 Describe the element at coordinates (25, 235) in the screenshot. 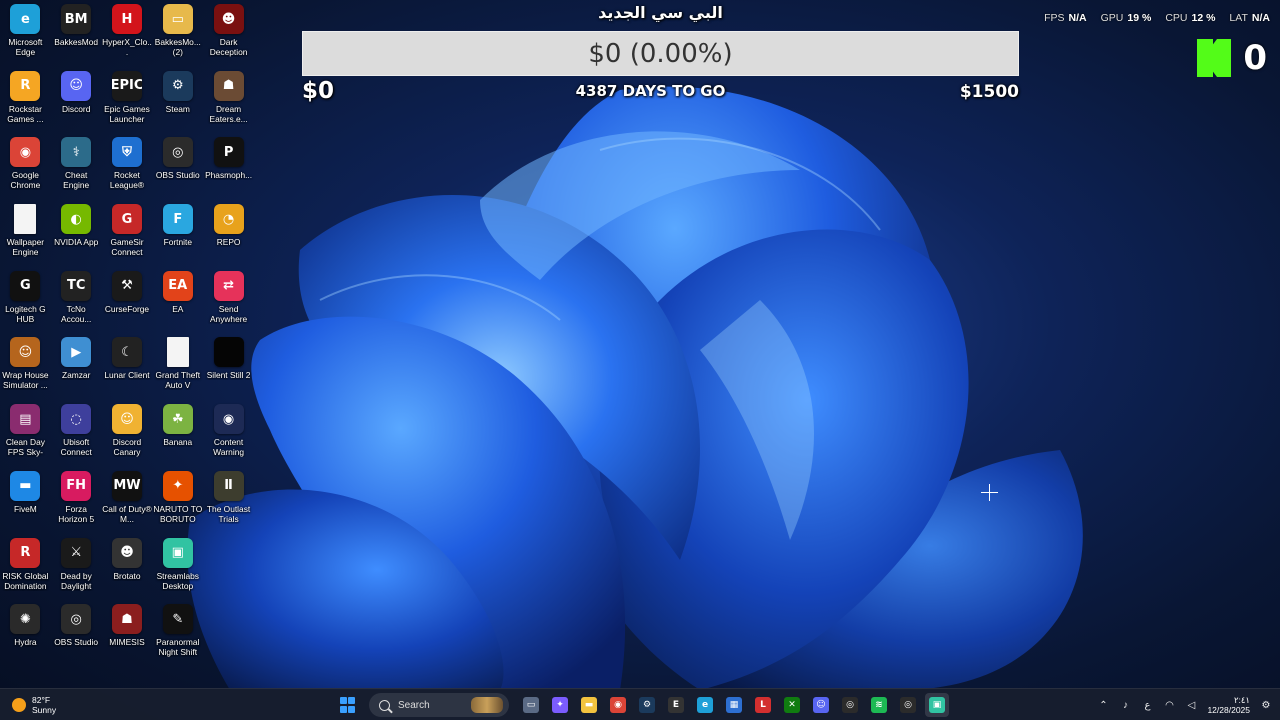

I see `desktop-shortcut: Wallpaper Engine` at that location.